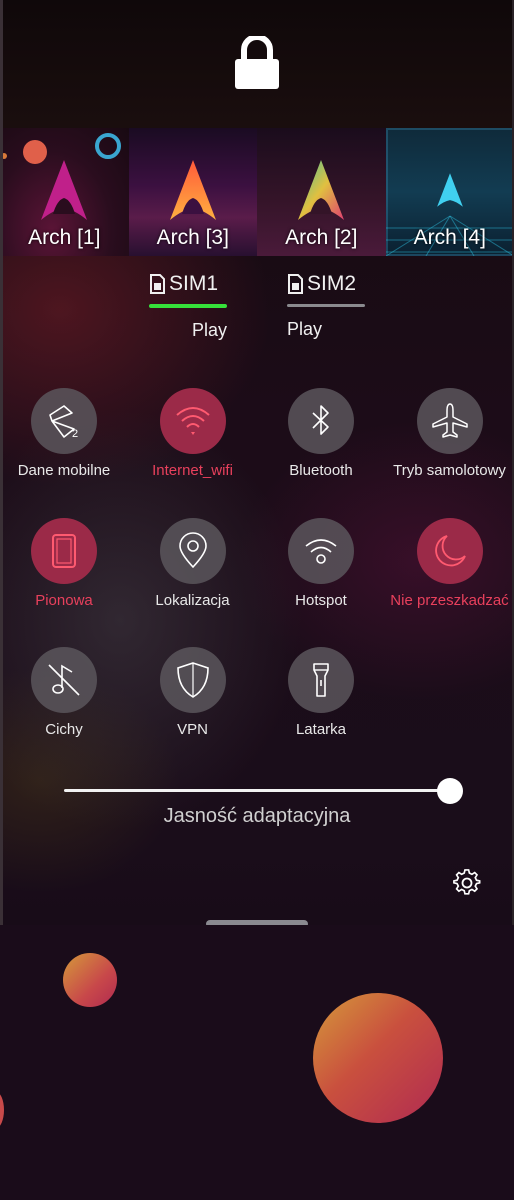 This screenshot has height=1200, width=514. What do you see at coordinates (305, 329) in the screenshot?
I see `sim2-operator: Play` at bounding box center [305, 329].